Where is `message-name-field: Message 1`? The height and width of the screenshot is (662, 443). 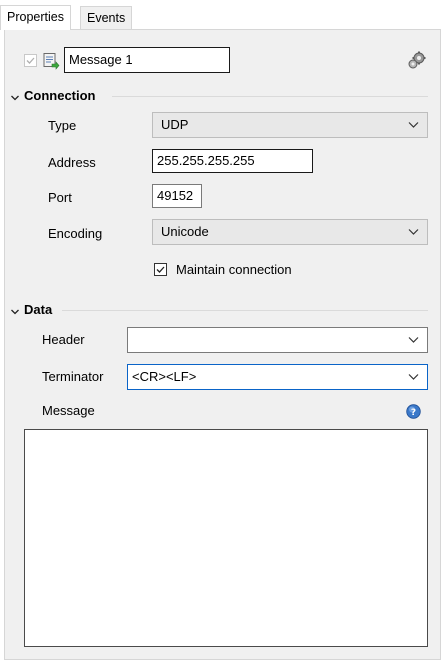
message-name-field: Message 1 is located at coordinates (147, 60).